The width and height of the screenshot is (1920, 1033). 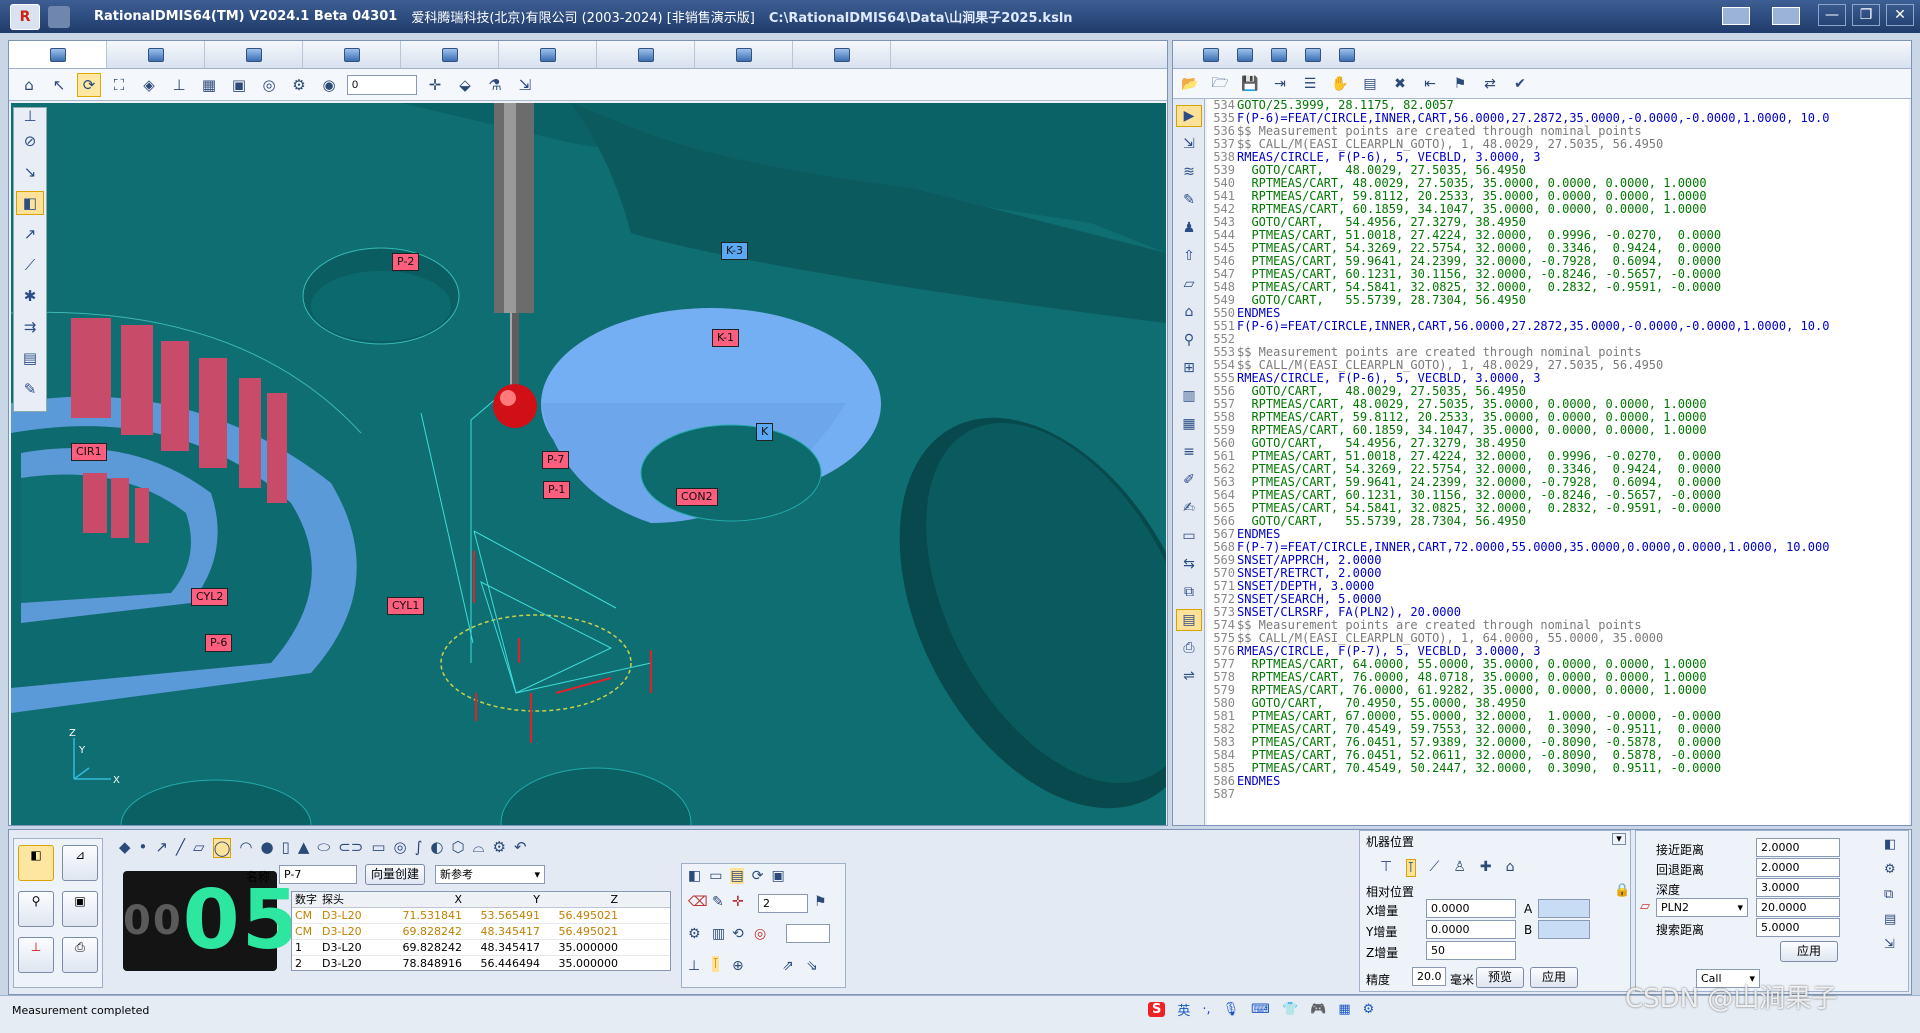 I want to click on feature-name-input: P-7, so click(x=318, y=874).